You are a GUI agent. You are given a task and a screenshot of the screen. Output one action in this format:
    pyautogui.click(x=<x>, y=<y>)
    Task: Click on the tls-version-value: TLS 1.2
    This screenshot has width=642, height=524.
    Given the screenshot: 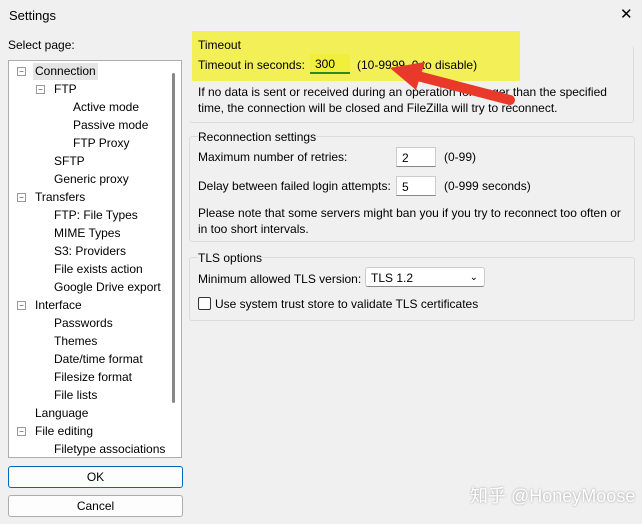 What is the action you would take?
    pyautogui.click(x=392, y=278)
    